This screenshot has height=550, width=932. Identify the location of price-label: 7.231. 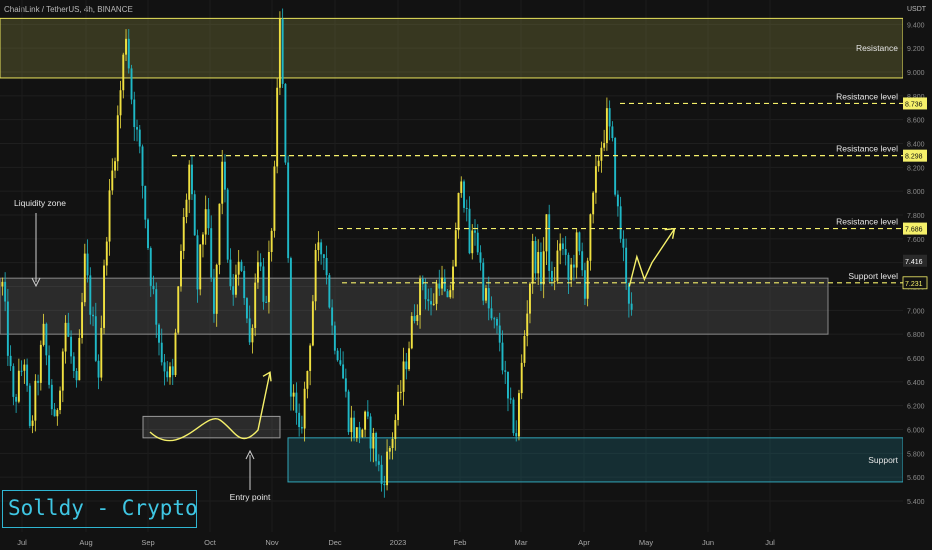
(914, 284).